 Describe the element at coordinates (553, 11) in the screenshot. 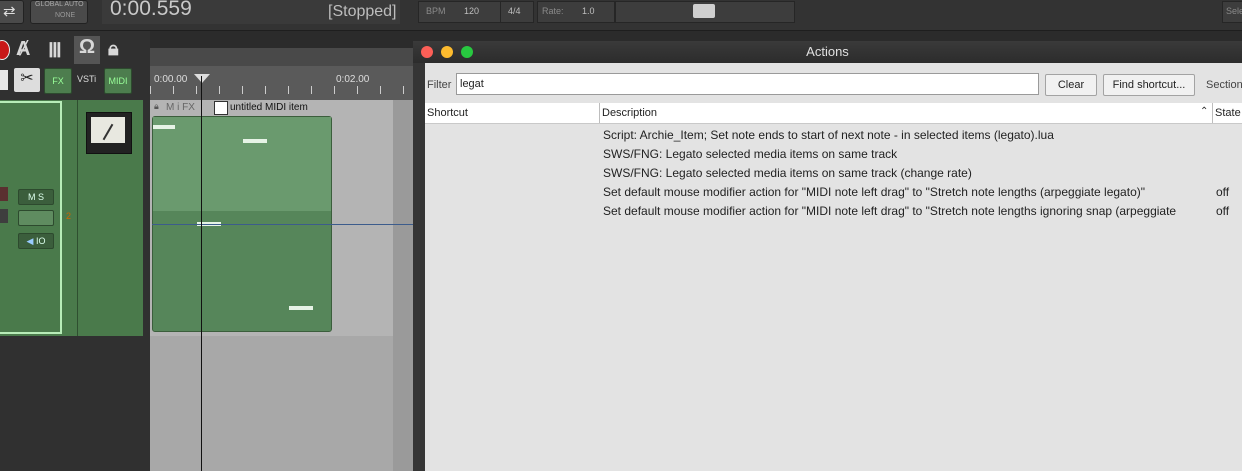

I see `rate-label: Rate:` at that location.